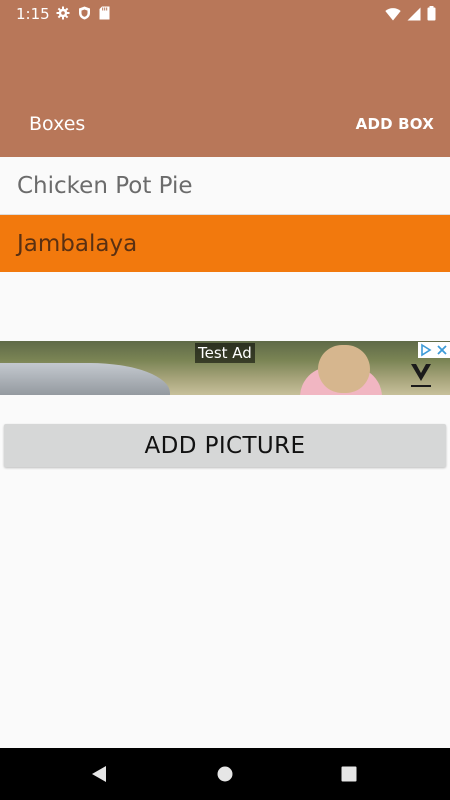 Image resolution: width=450 pixels, height=800 pixels. What do you see at coordinates (442, 350) in the screenshot?
I see `close-icon` at bounding box center [442, 350].